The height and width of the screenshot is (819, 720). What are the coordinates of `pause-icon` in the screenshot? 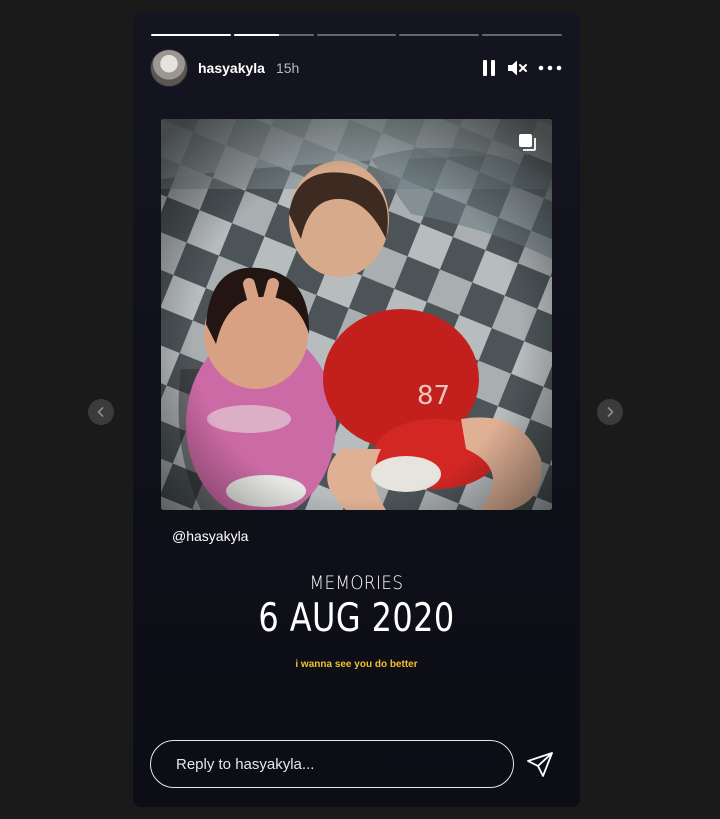 It's located at (489, 68).